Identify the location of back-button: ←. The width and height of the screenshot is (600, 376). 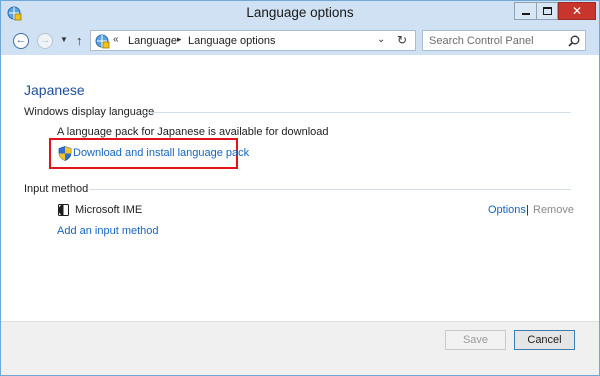
(21, 41).